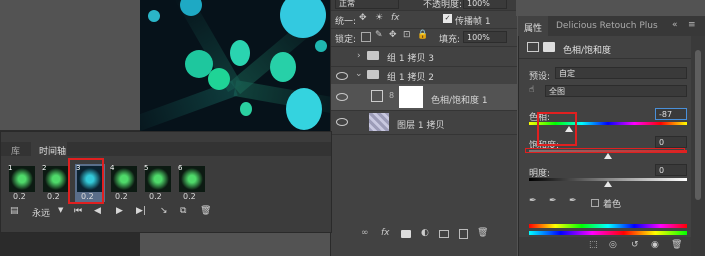 The image size is (705, 256). What do you see at coordinates (379, 122) in the screenshot?
I see `layer-thumbnail` at bounding box center [379, 122].